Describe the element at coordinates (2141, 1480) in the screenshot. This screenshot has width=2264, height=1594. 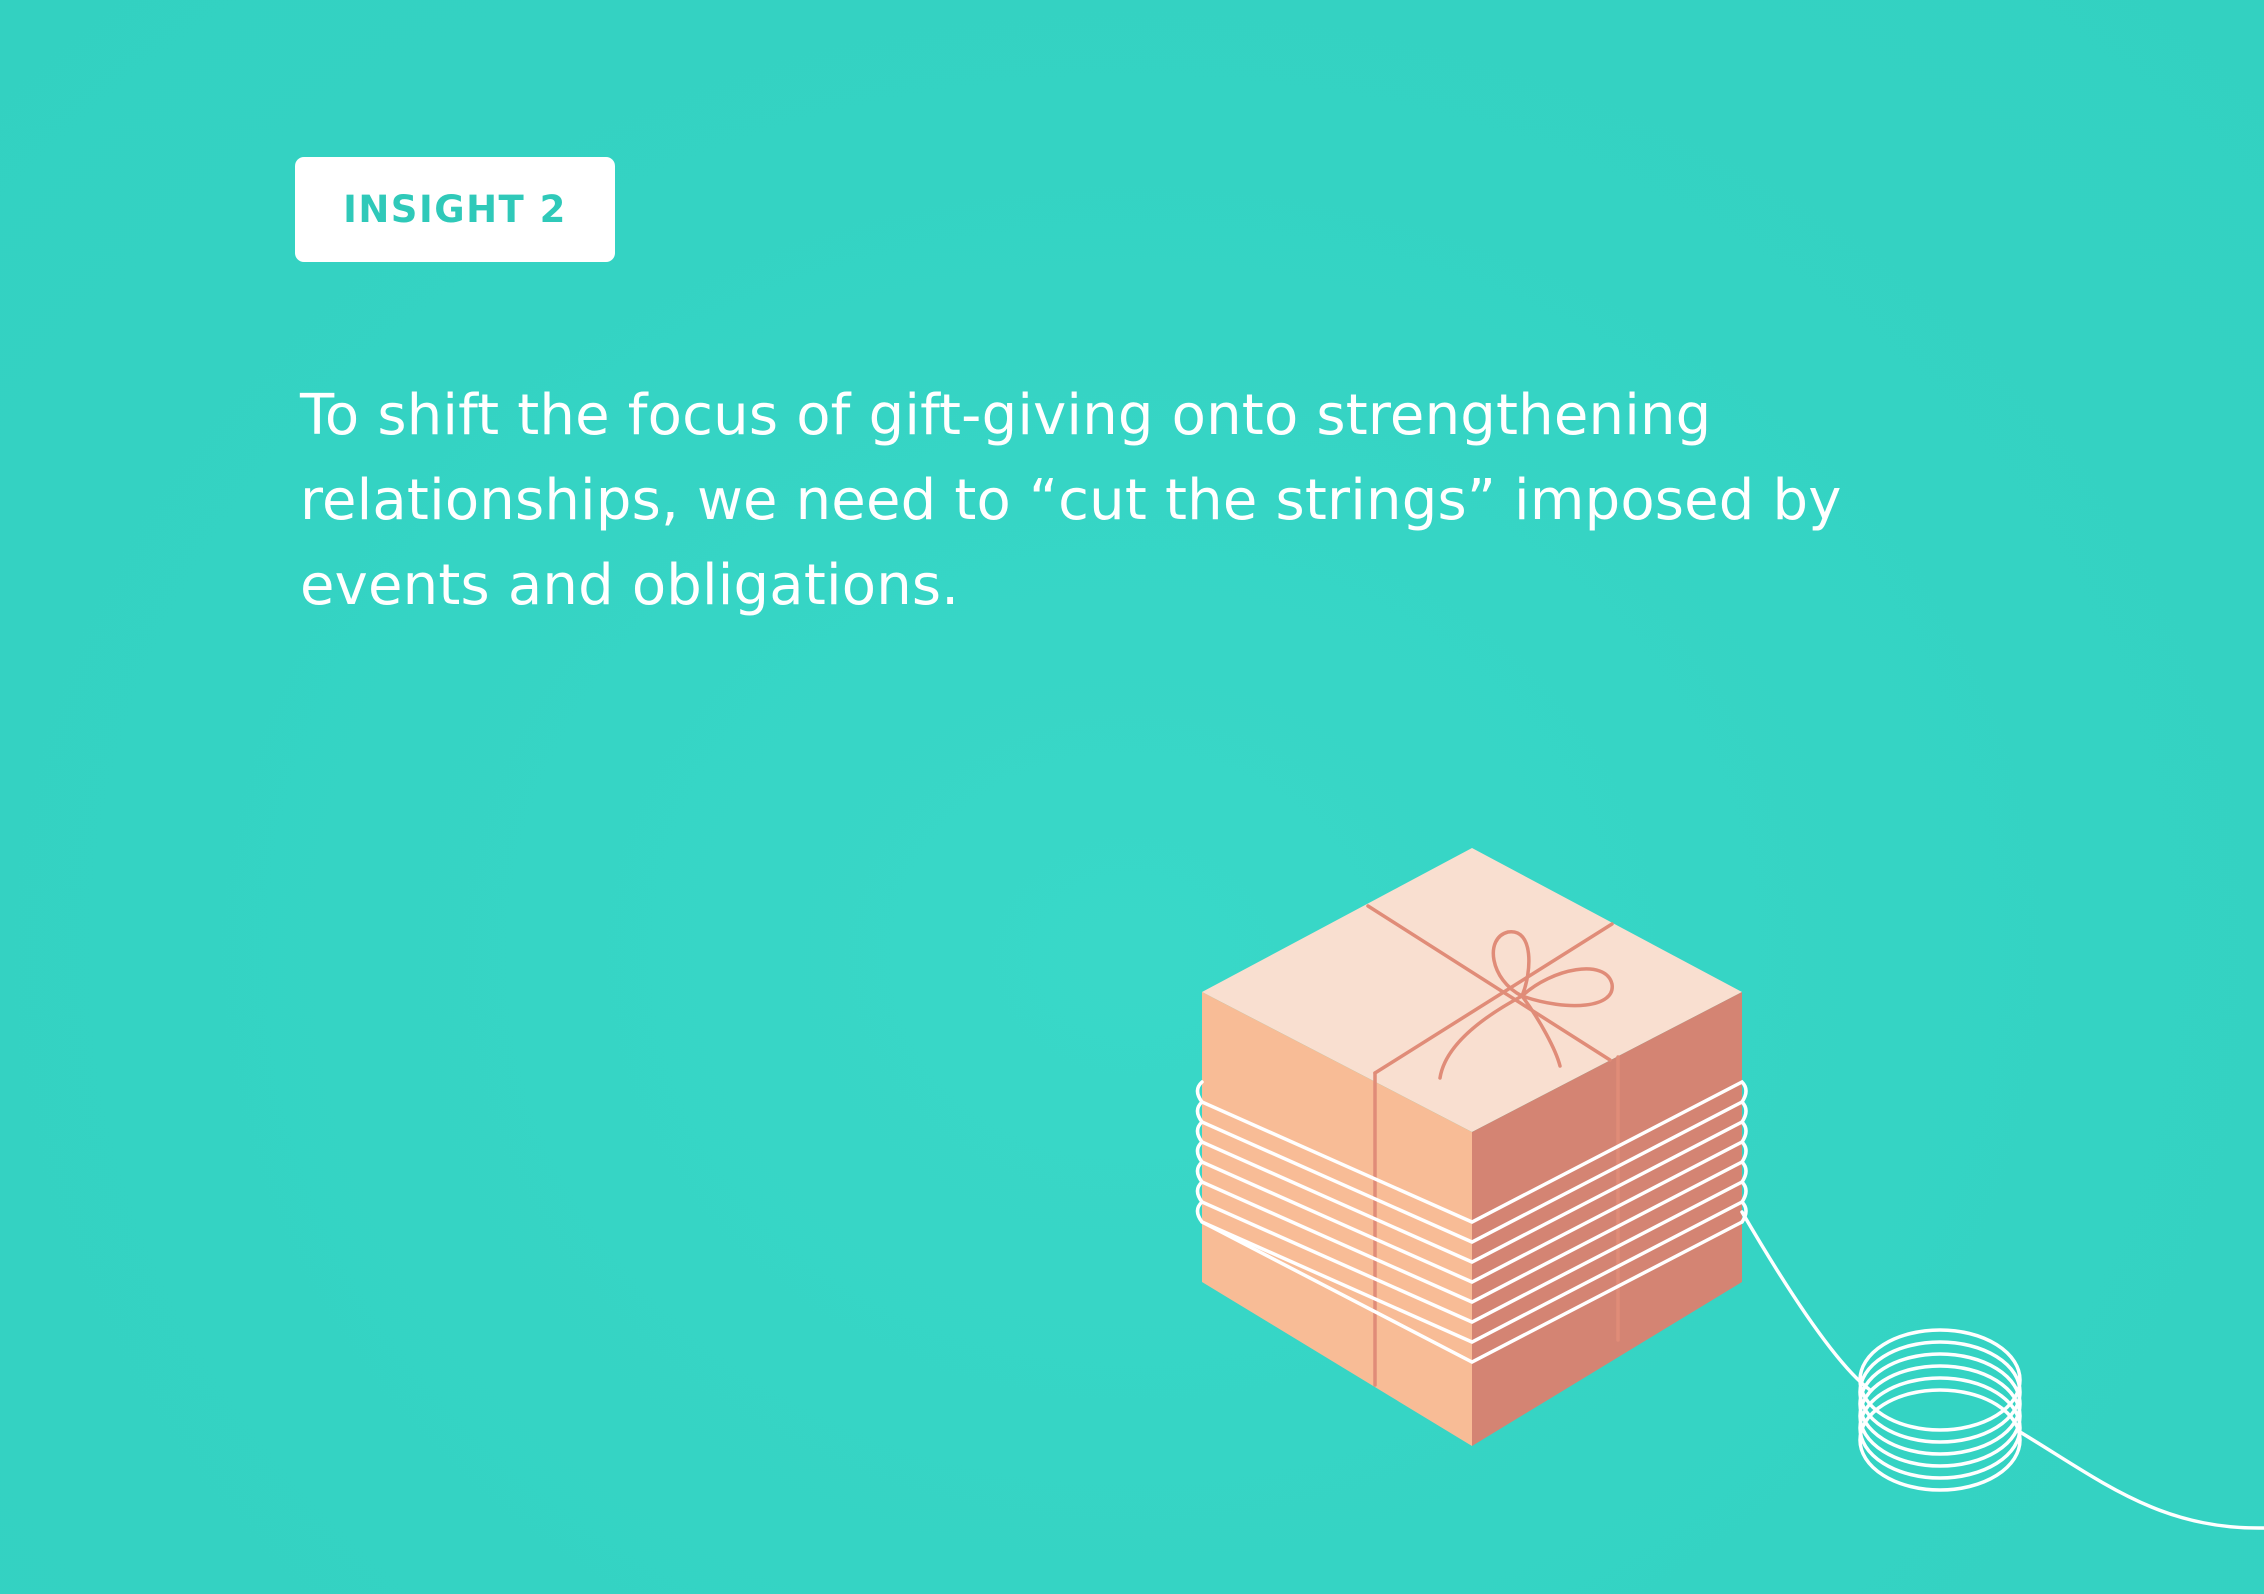
I see `trailing-string-icon` at that location.